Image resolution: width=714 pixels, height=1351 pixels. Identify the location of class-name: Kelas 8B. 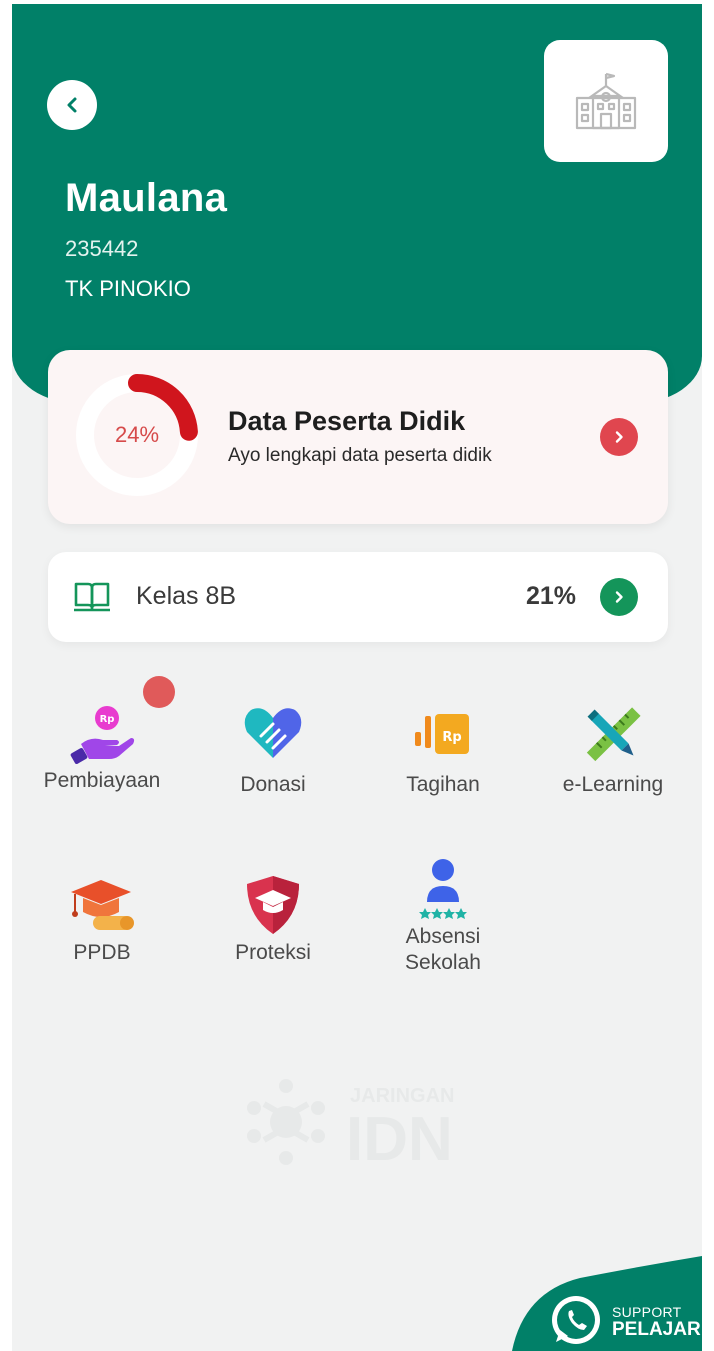
(186, 596).